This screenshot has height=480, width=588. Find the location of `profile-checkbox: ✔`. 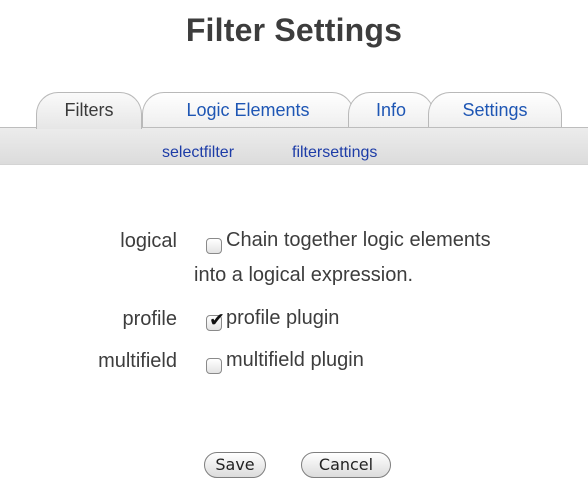

profile-checkbox: ✔ is located at coordinates (215, 320).